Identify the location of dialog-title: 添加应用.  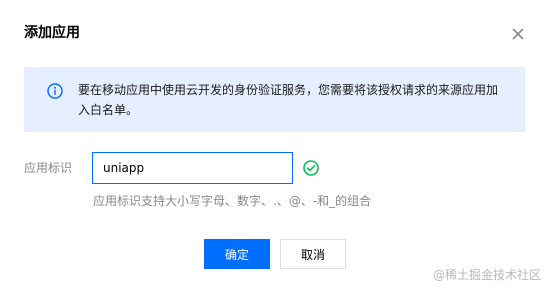
(52, 33).